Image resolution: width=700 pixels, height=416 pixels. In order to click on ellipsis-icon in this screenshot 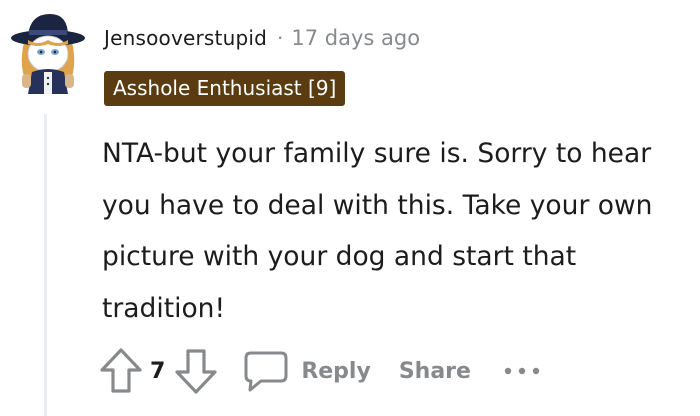, I will do `click(522, 371)`.